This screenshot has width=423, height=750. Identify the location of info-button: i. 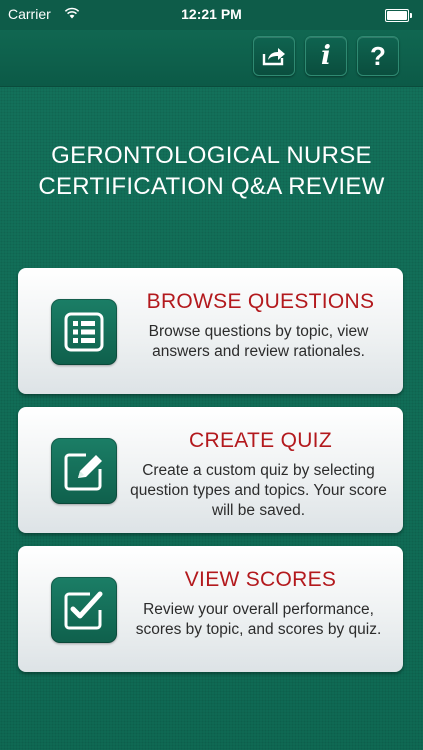
(326, 56).